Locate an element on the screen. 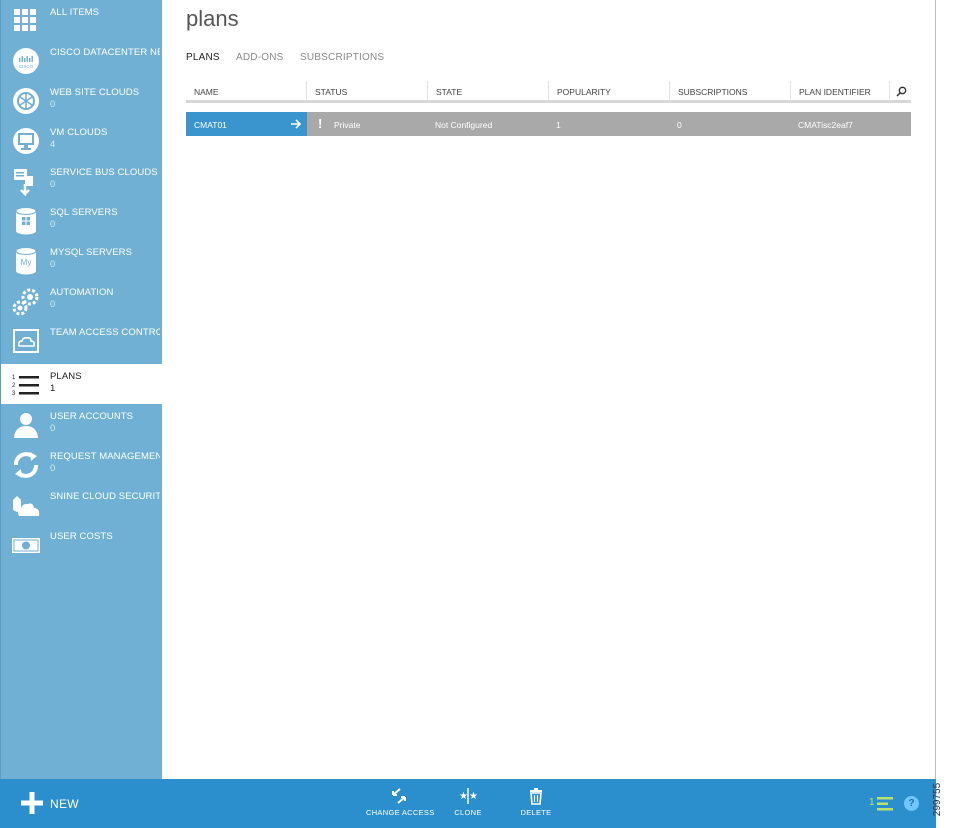  sidebar-item-service-bus-clouds: SERVICE BUS CLOUDS 0 is located at coordinates (82, 180).